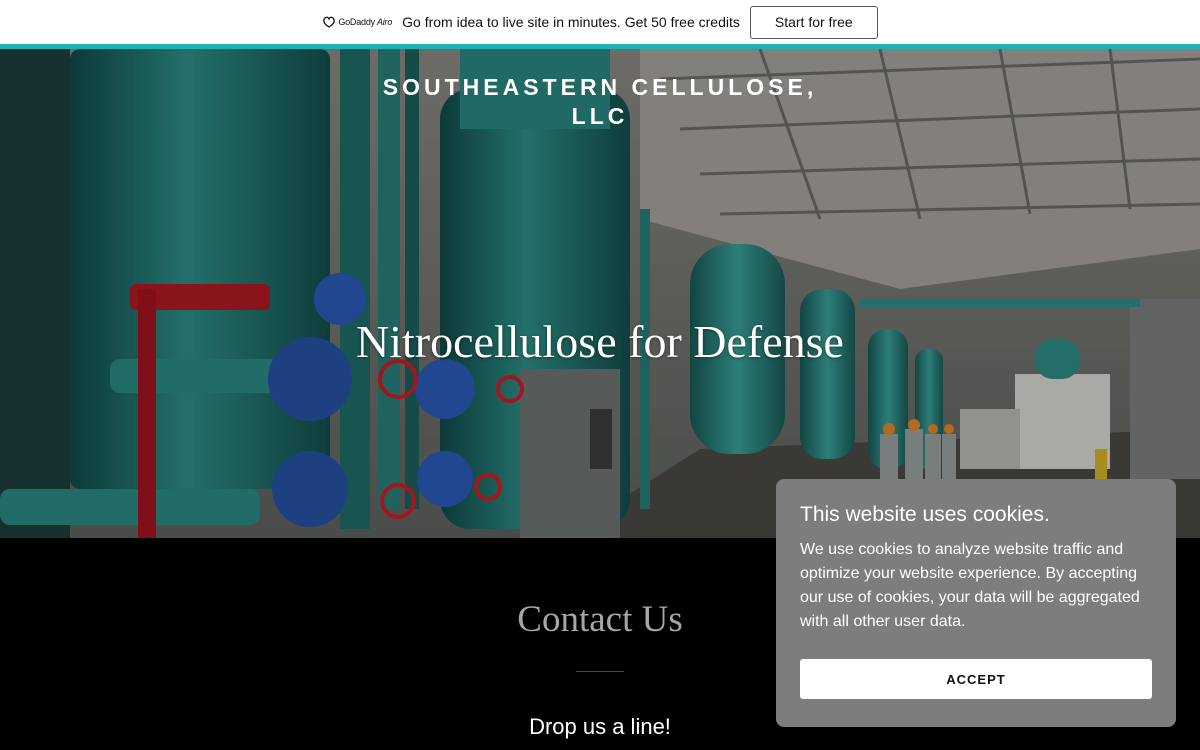  I want to click on hero-headline: Nitrocellulose for Defense, so click(600, 341).